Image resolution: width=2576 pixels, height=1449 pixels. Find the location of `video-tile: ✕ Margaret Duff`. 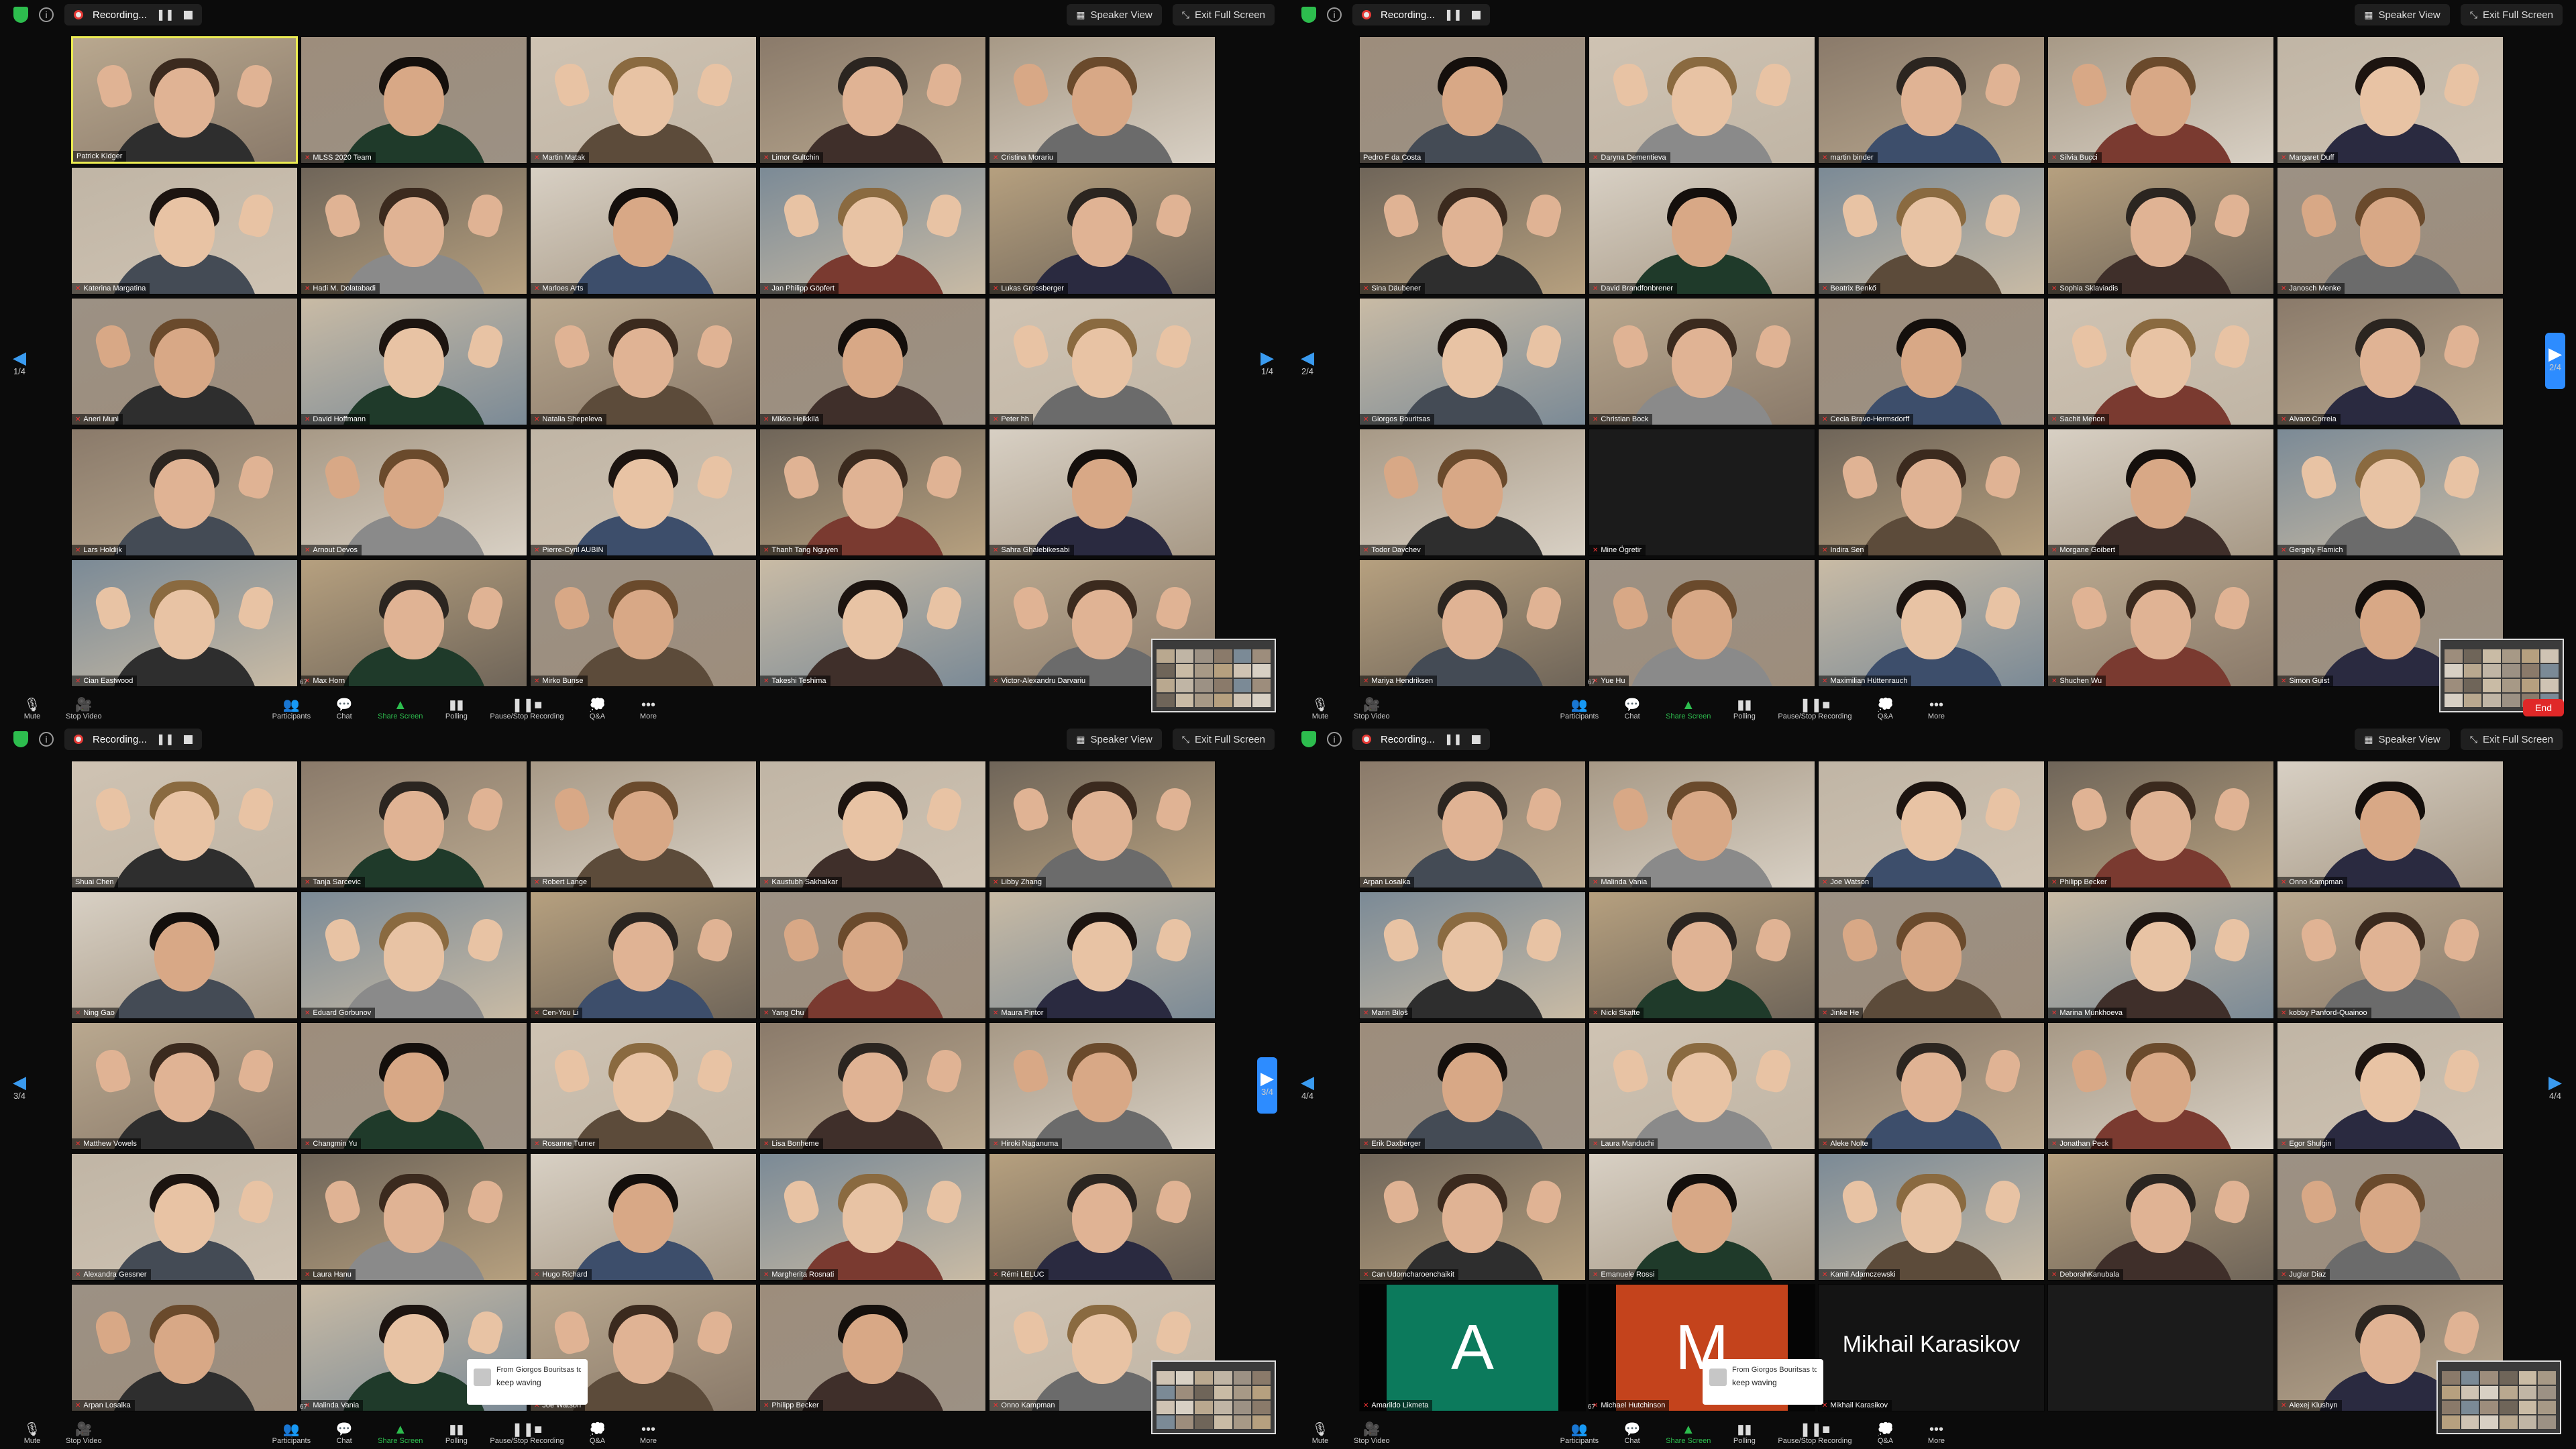

video-tile: ✕ Margaret Duff is located at coordinates (2390, 100).